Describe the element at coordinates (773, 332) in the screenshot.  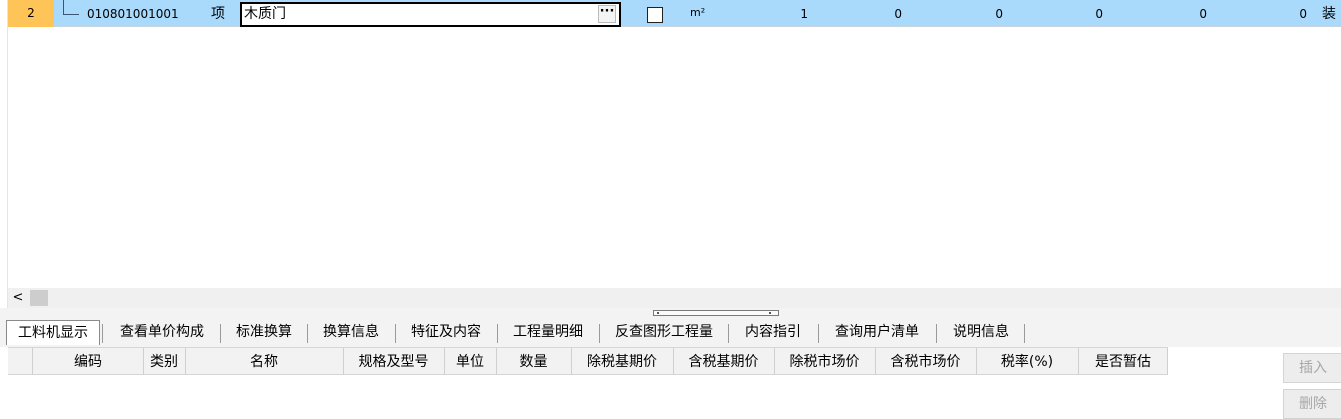
I see `tab-content-guide: 内容指引` at that location.